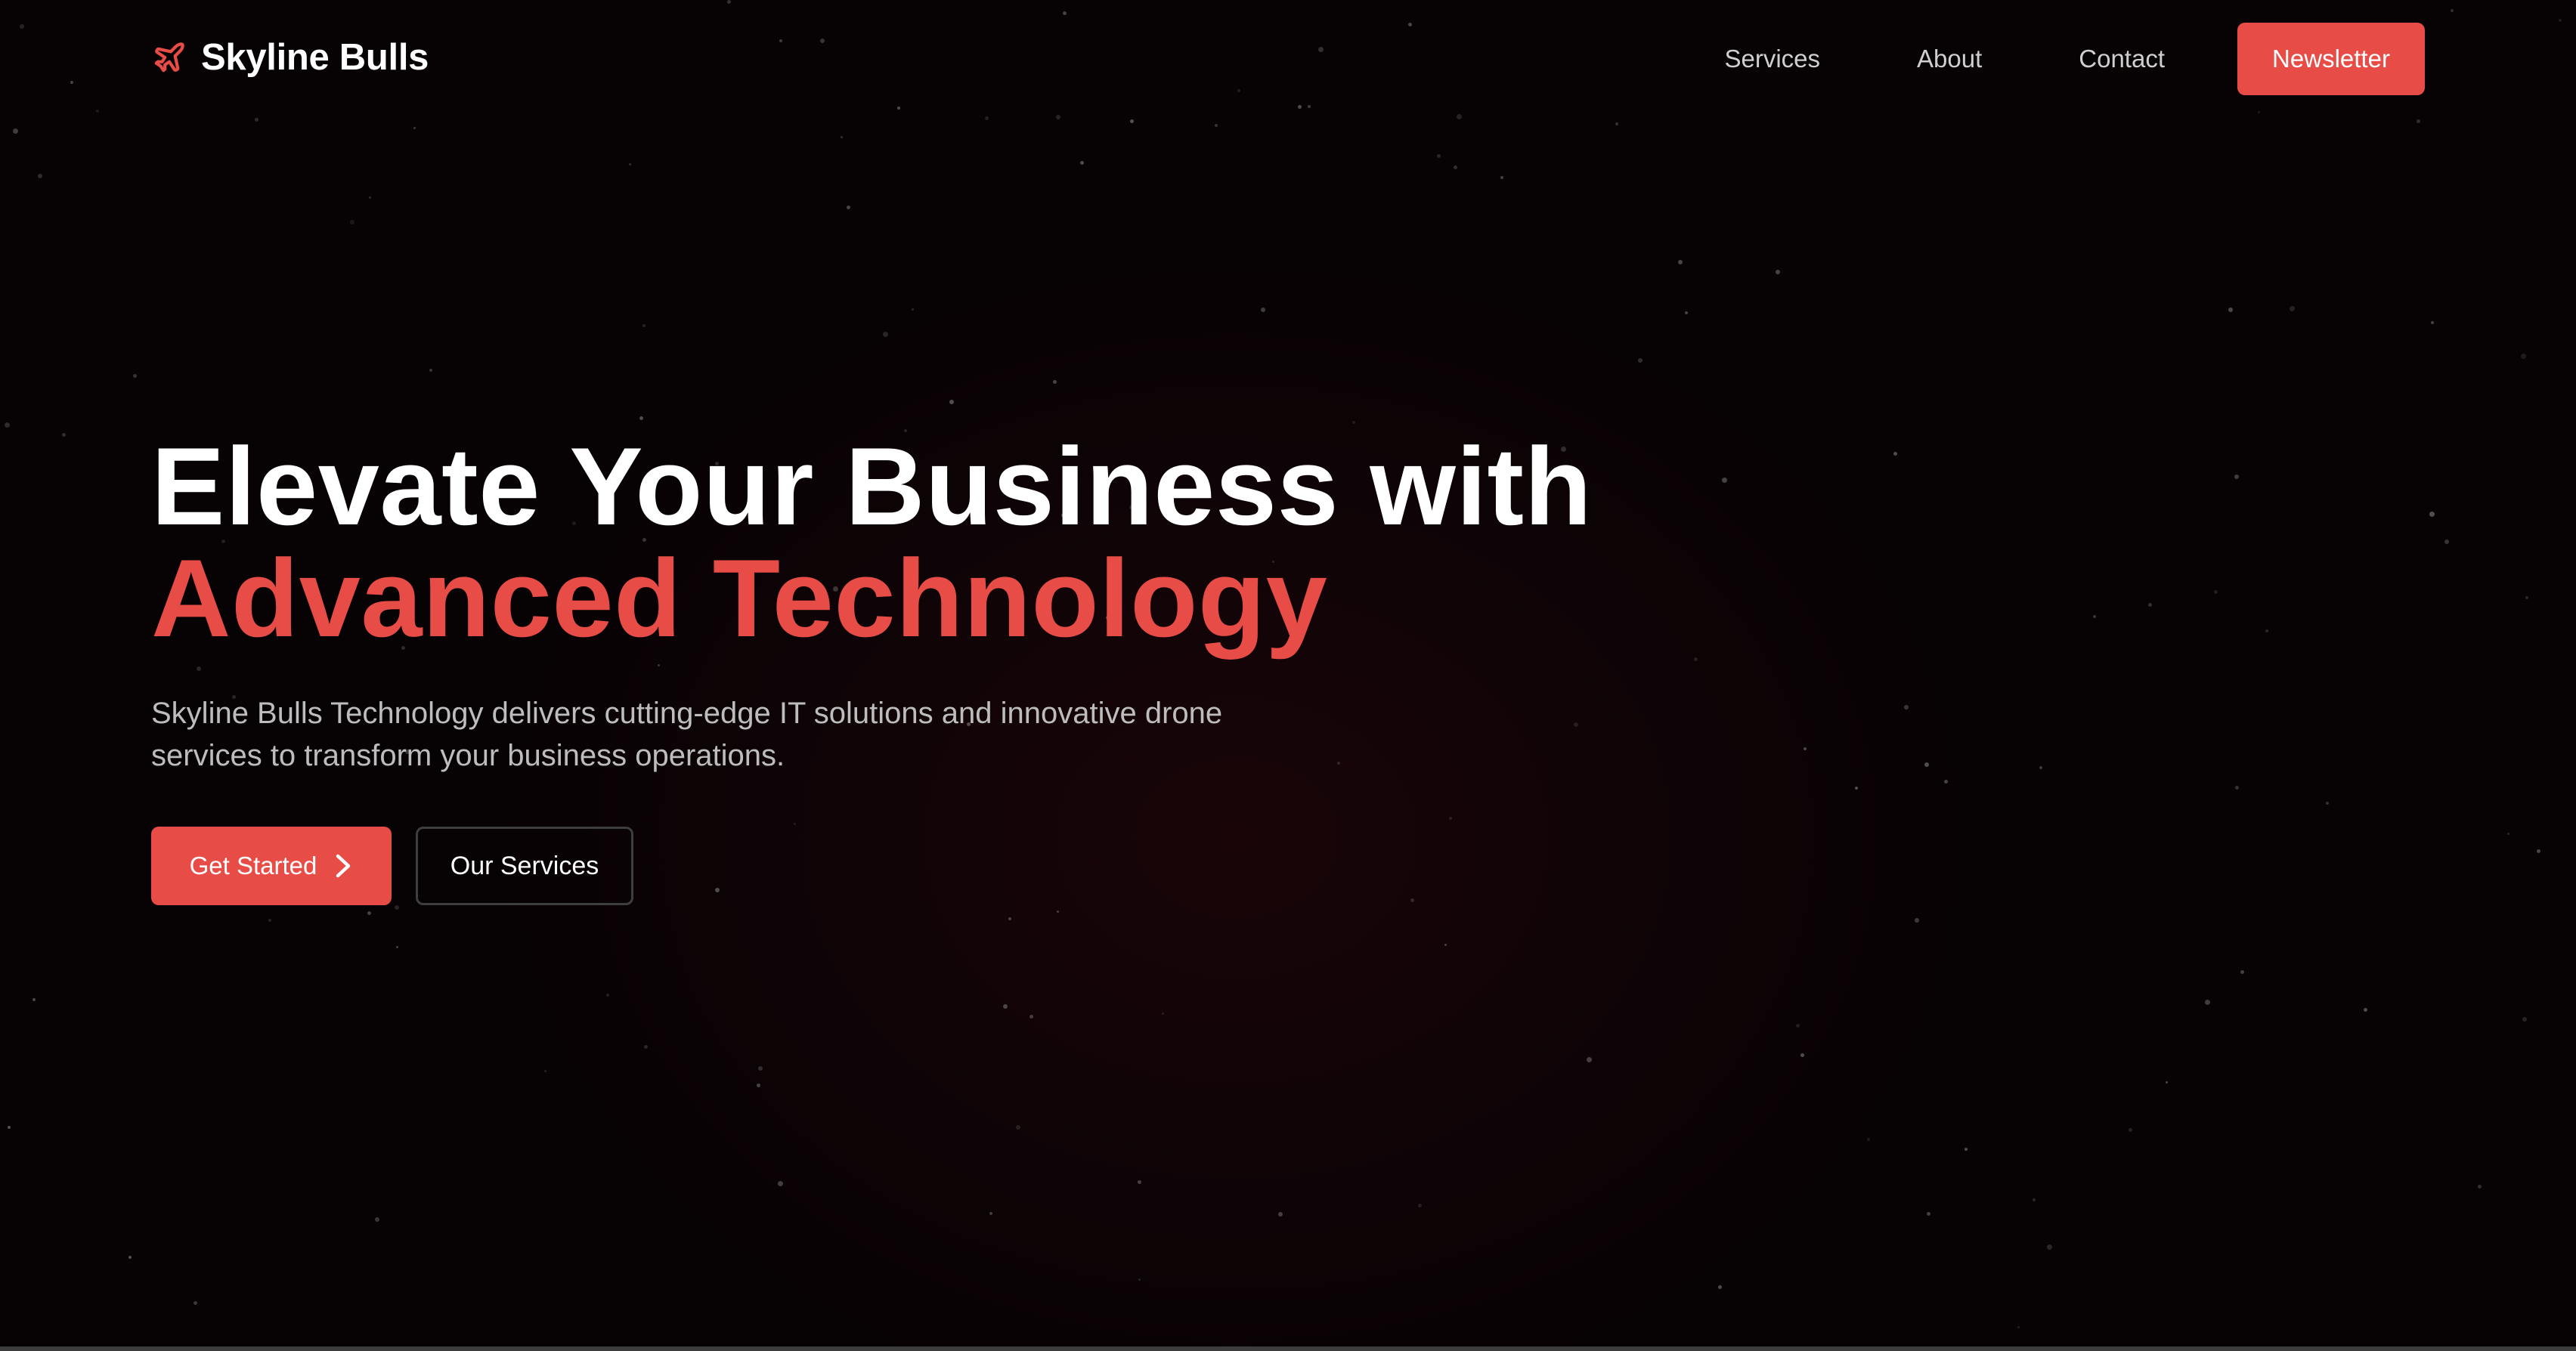 The height and width of the screenshot is (1351, 2576). What do you see at coordinates (315, 57) in the screenshot?
I see `brand-name: Skyline Bulls` at bounding box center [315, 57].